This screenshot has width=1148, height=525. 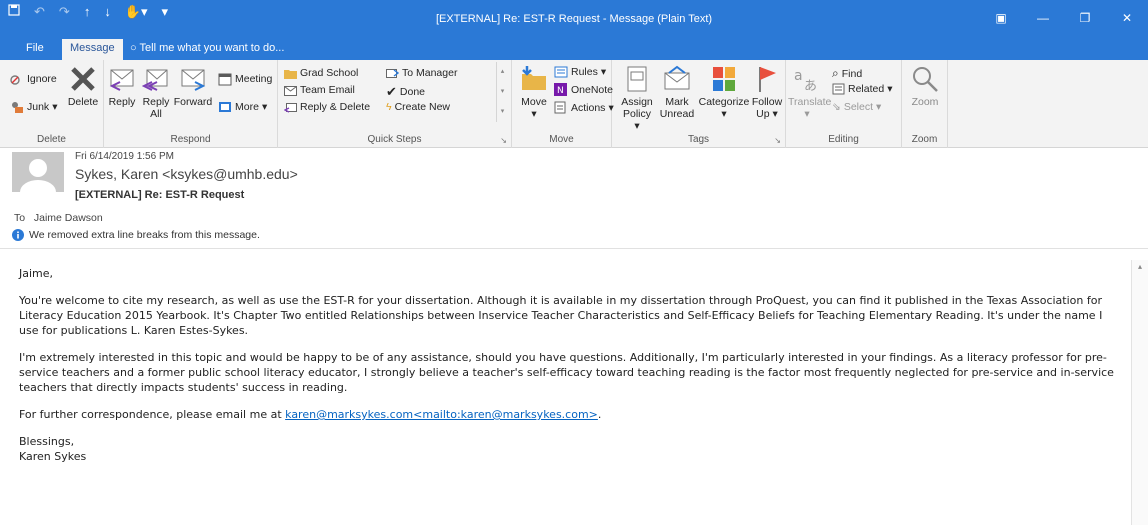 What do you see at coordinates (155, 80) in the screenshot?
I see `reply-all-icon` at bounding box center [155, 80].